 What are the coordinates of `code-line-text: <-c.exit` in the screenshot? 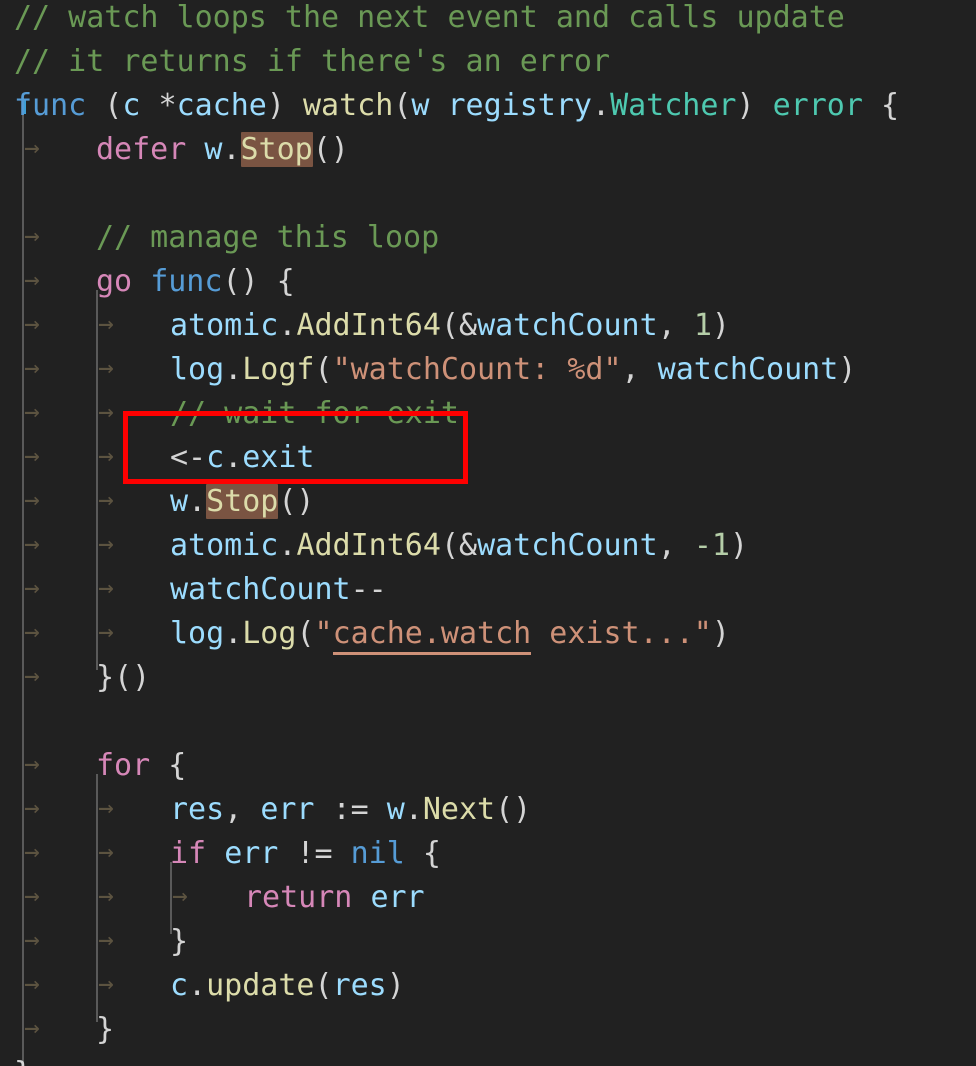 It's located at (242, 457).